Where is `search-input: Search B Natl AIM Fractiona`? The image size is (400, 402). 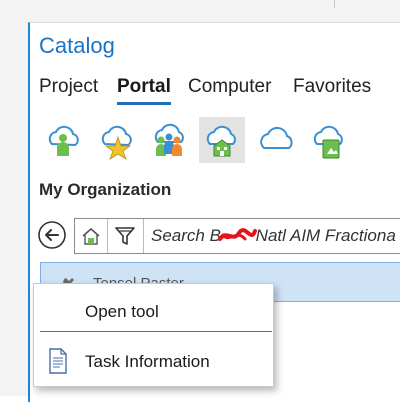
search-input: Search B Natl AIM Fractiona is located at coordinates (273, 236).